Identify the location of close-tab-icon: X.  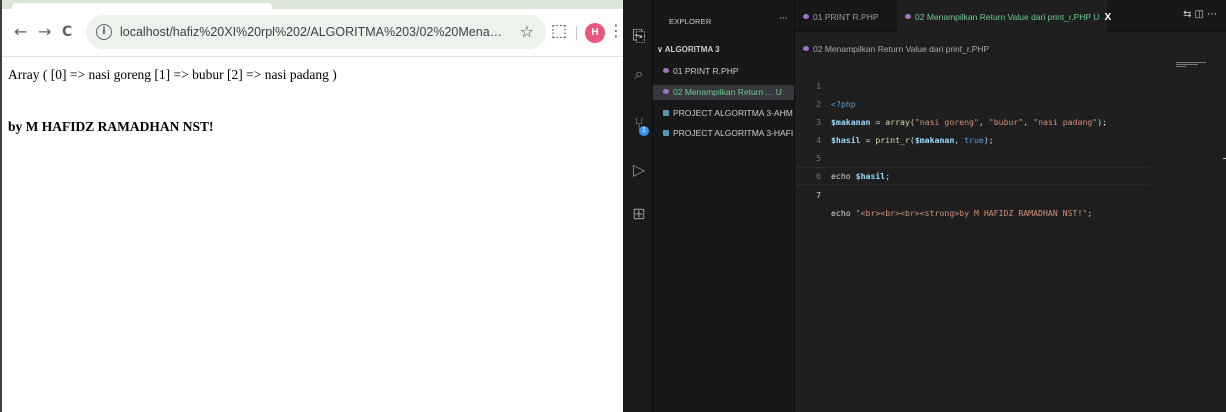
(1107, 17).